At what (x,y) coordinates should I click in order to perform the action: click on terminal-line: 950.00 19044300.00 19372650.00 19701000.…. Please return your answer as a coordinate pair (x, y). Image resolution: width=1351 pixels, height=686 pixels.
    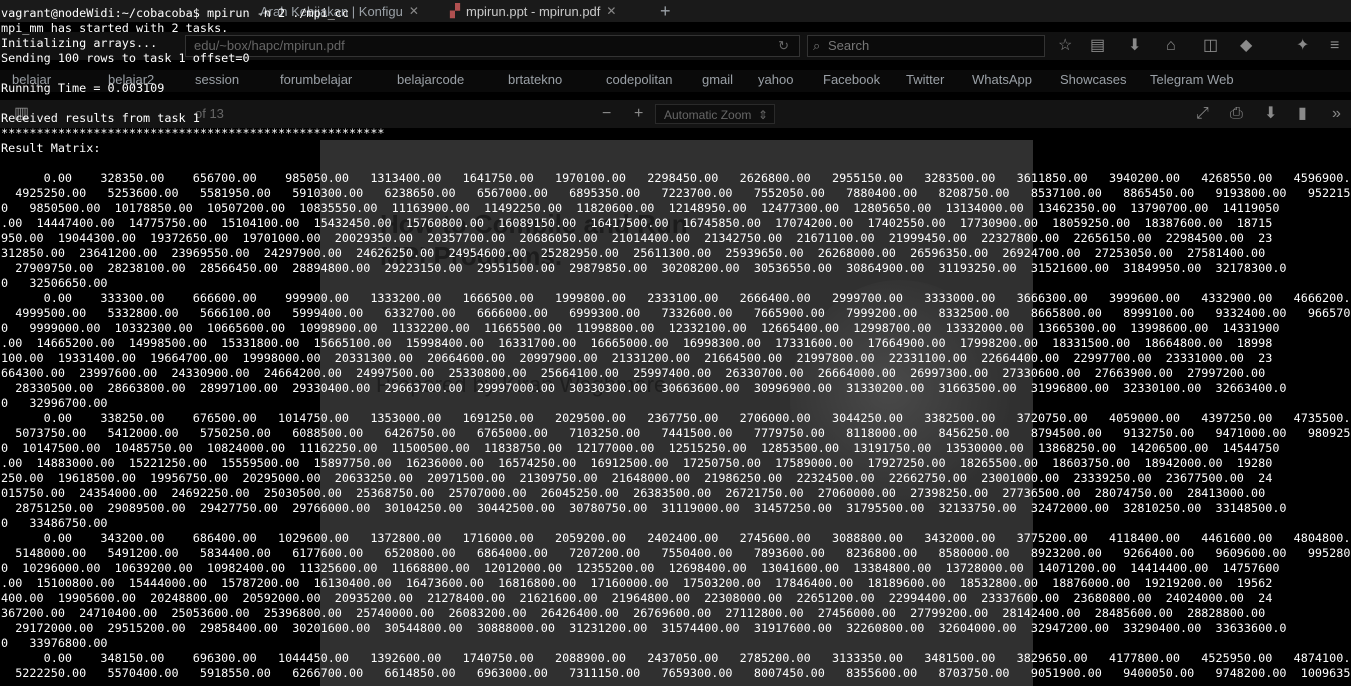
    Looking at the image, I should click on (637, 238).